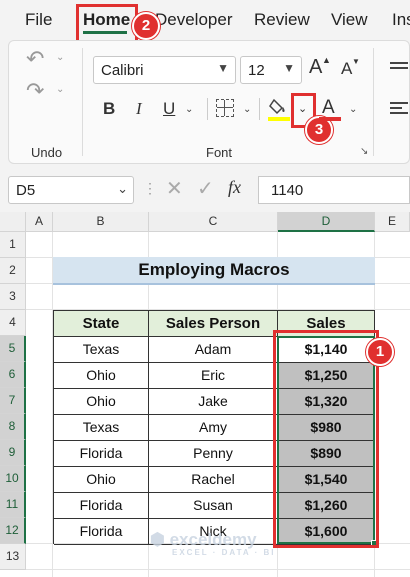  Describe the element at coordinates (26, 190) in the screenshot. I see `name-box-value: D5` at that location.